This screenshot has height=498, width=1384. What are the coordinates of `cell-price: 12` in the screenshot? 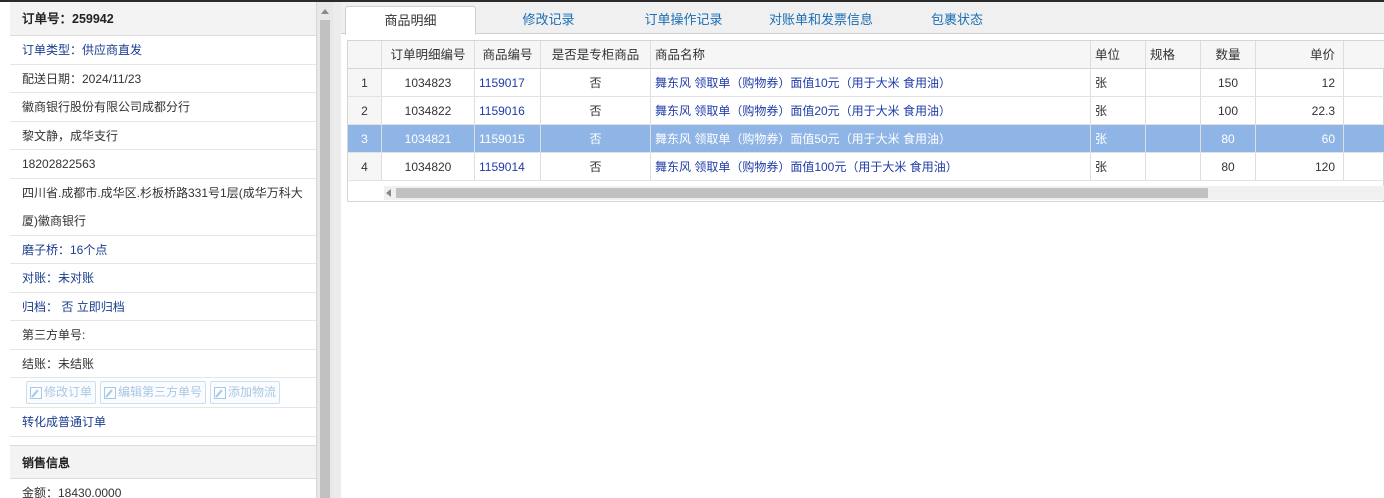 It's located at (1300, 82).